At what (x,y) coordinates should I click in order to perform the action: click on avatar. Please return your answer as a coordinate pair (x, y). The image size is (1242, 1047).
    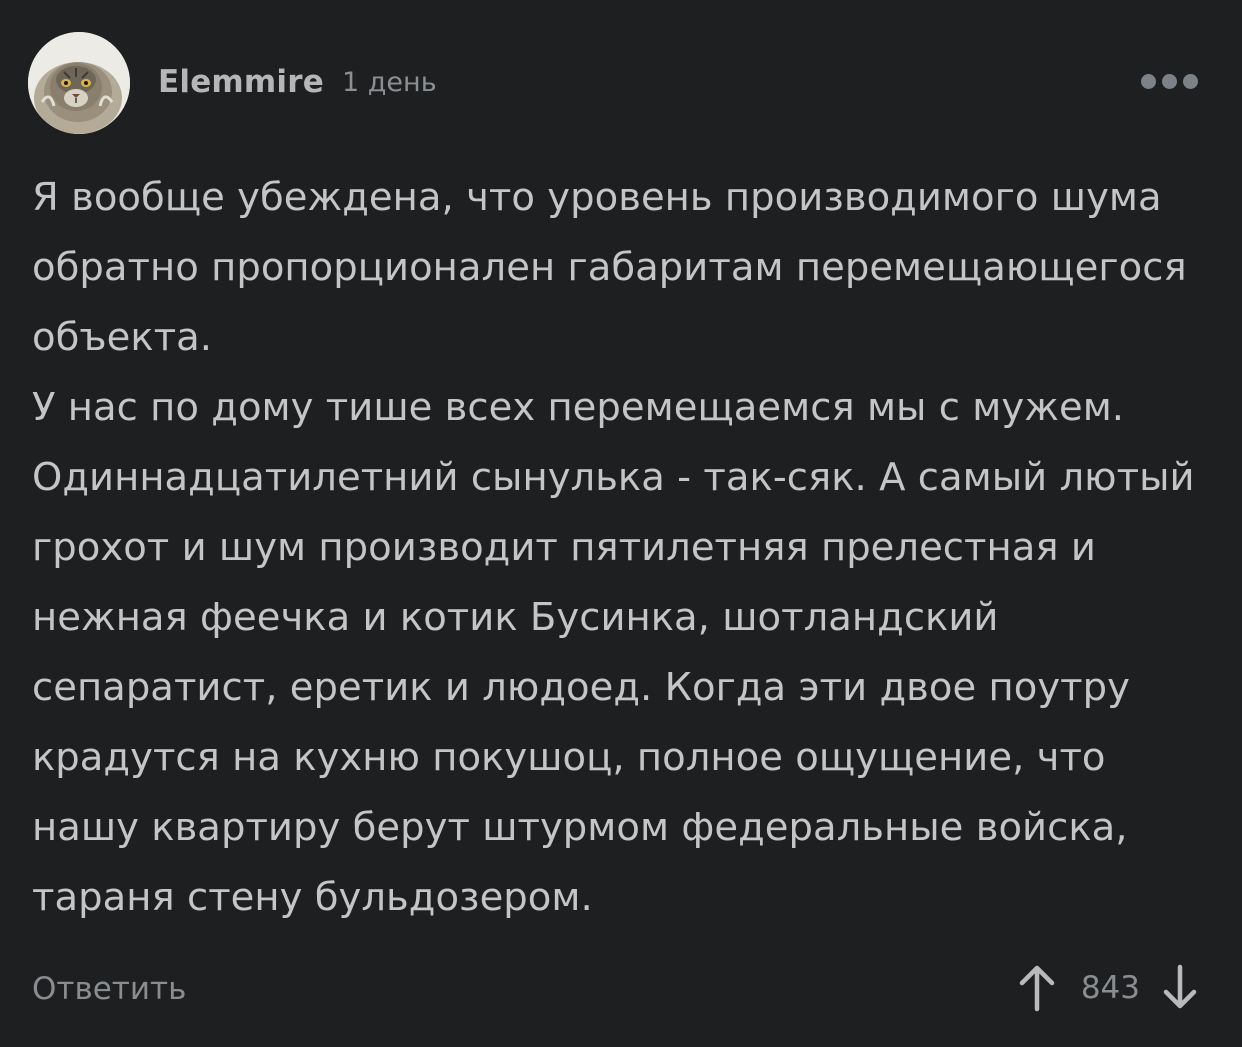
    Looking at the image, I should click on (79, 83).